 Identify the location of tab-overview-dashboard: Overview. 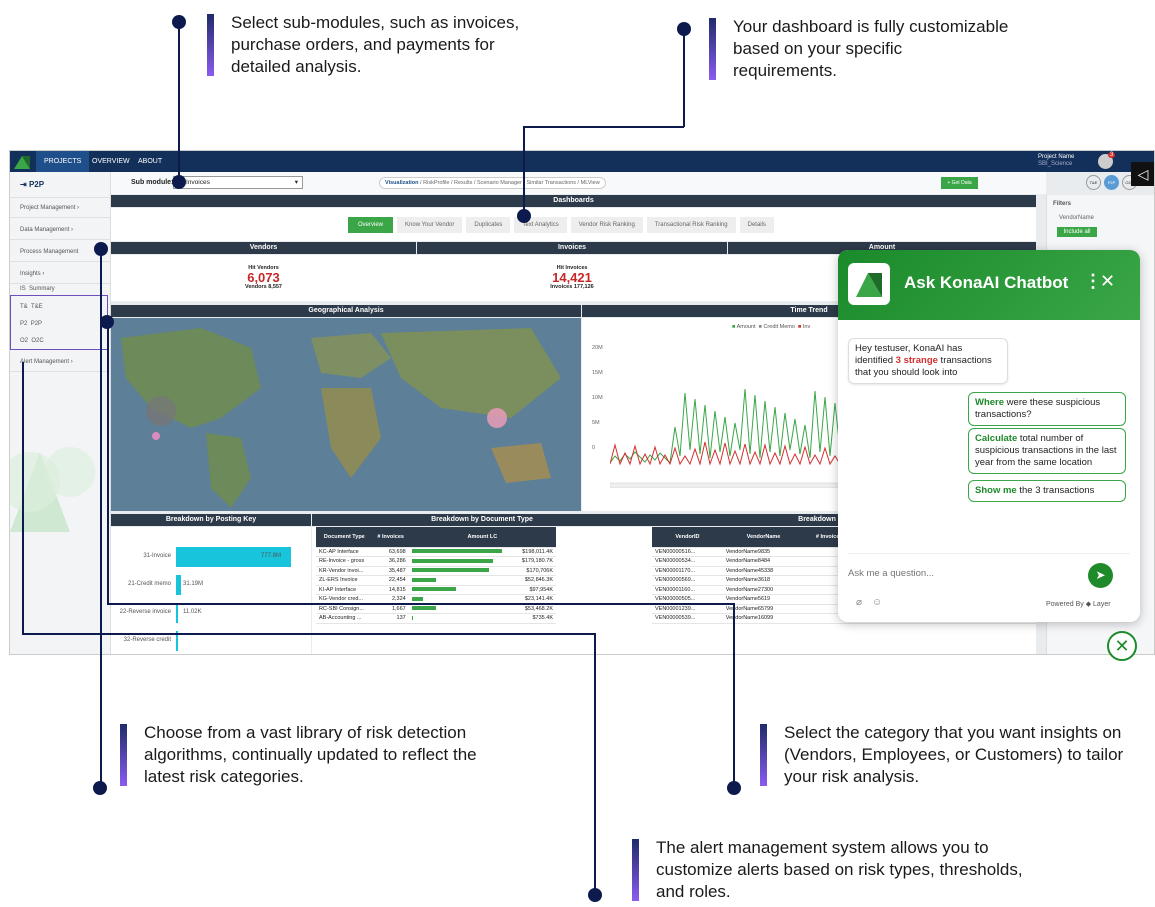
(371, 225).